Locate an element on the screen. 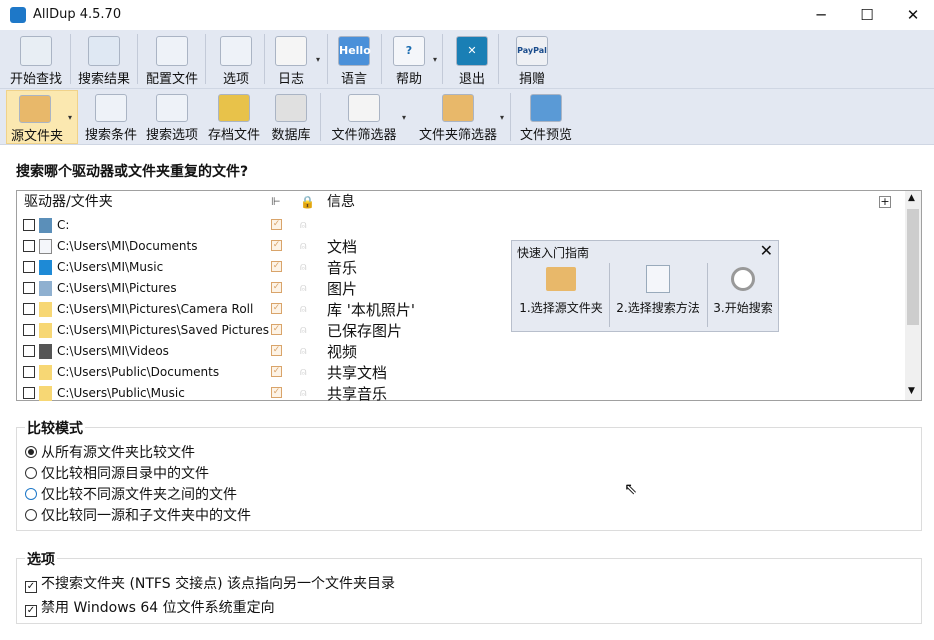  option-checkbox: ✓ 禁用 Windows 64 位文件系统重定向 is located at coordinates (150, 607).